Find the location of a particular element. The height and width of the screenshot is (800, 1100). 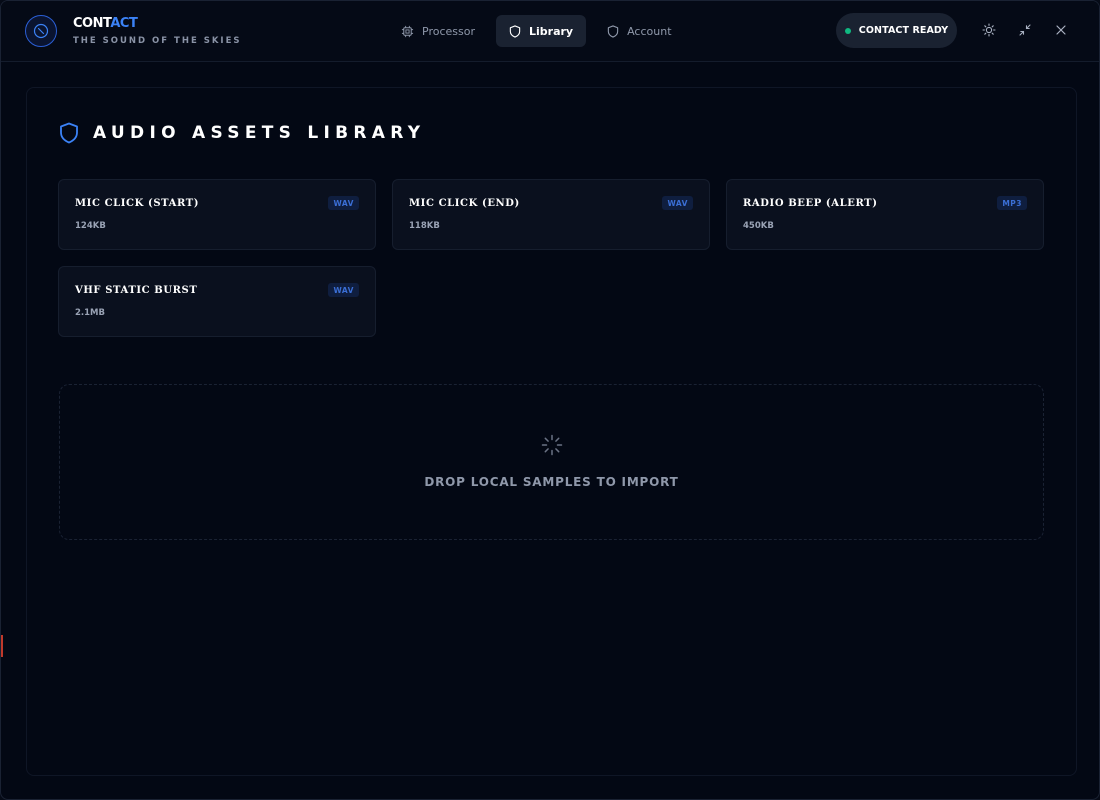

page-title-text: AUDIO ASSETS LIBRARY is located at coordinates (259, 133).